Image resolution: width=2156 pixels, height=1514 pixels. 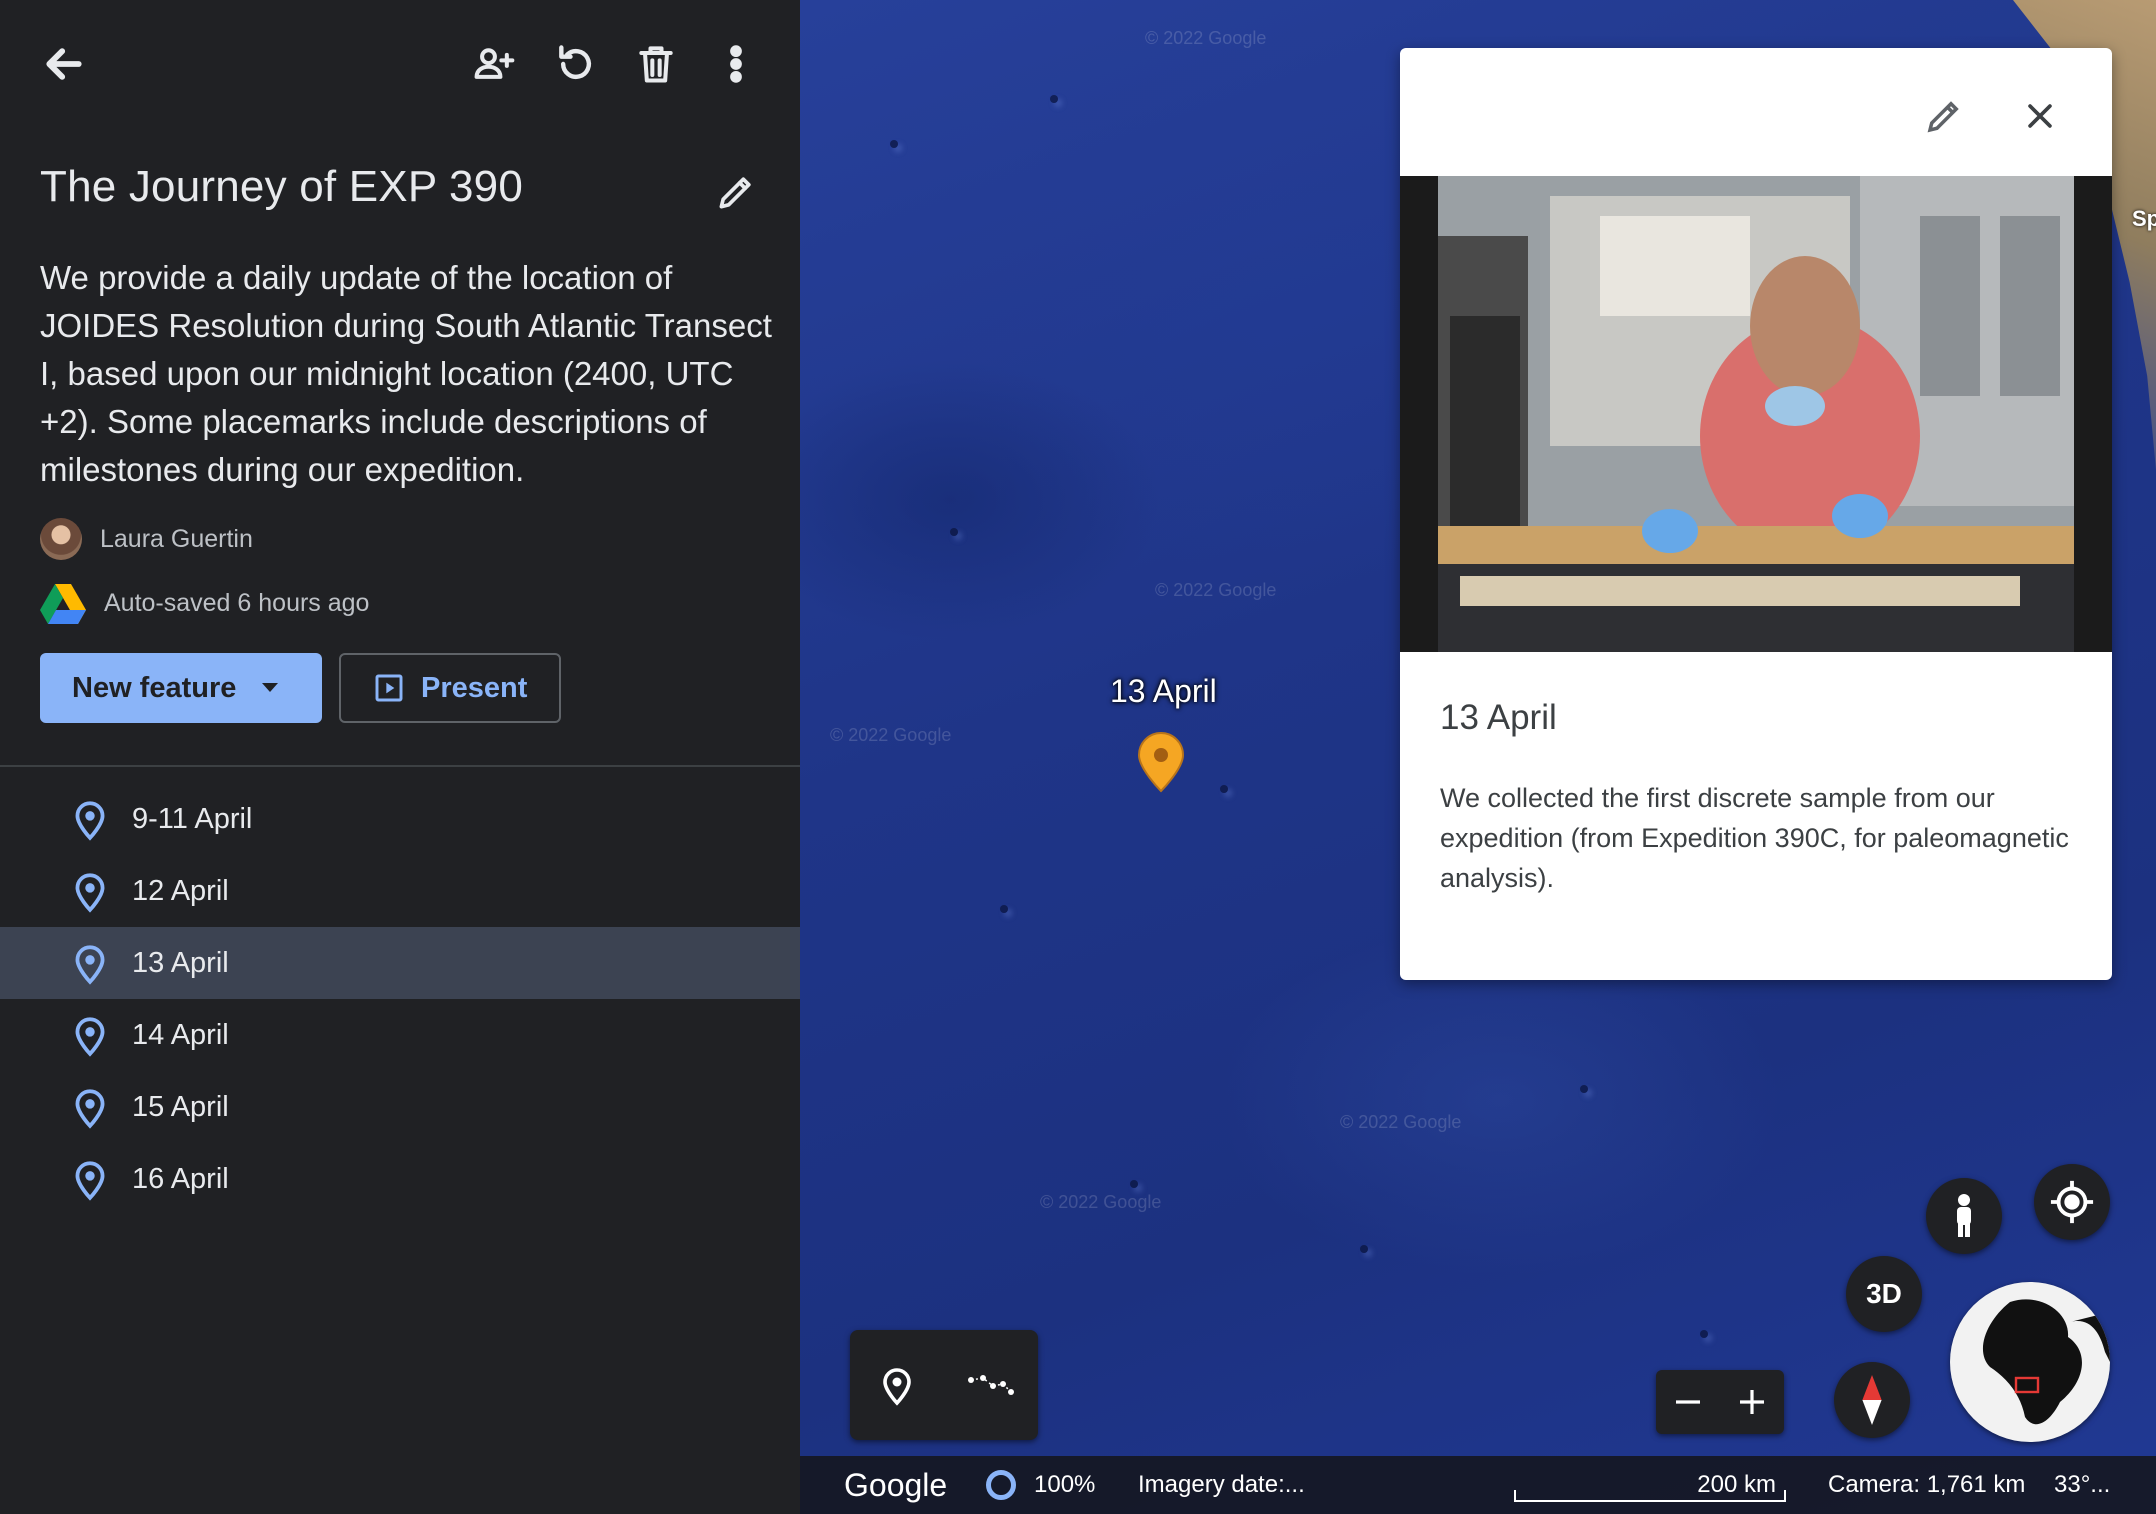 What do you see at coordinates (154, 687) in the screenshot?
I see `new-feature-label: New feature` at bounding box center [154, 687].